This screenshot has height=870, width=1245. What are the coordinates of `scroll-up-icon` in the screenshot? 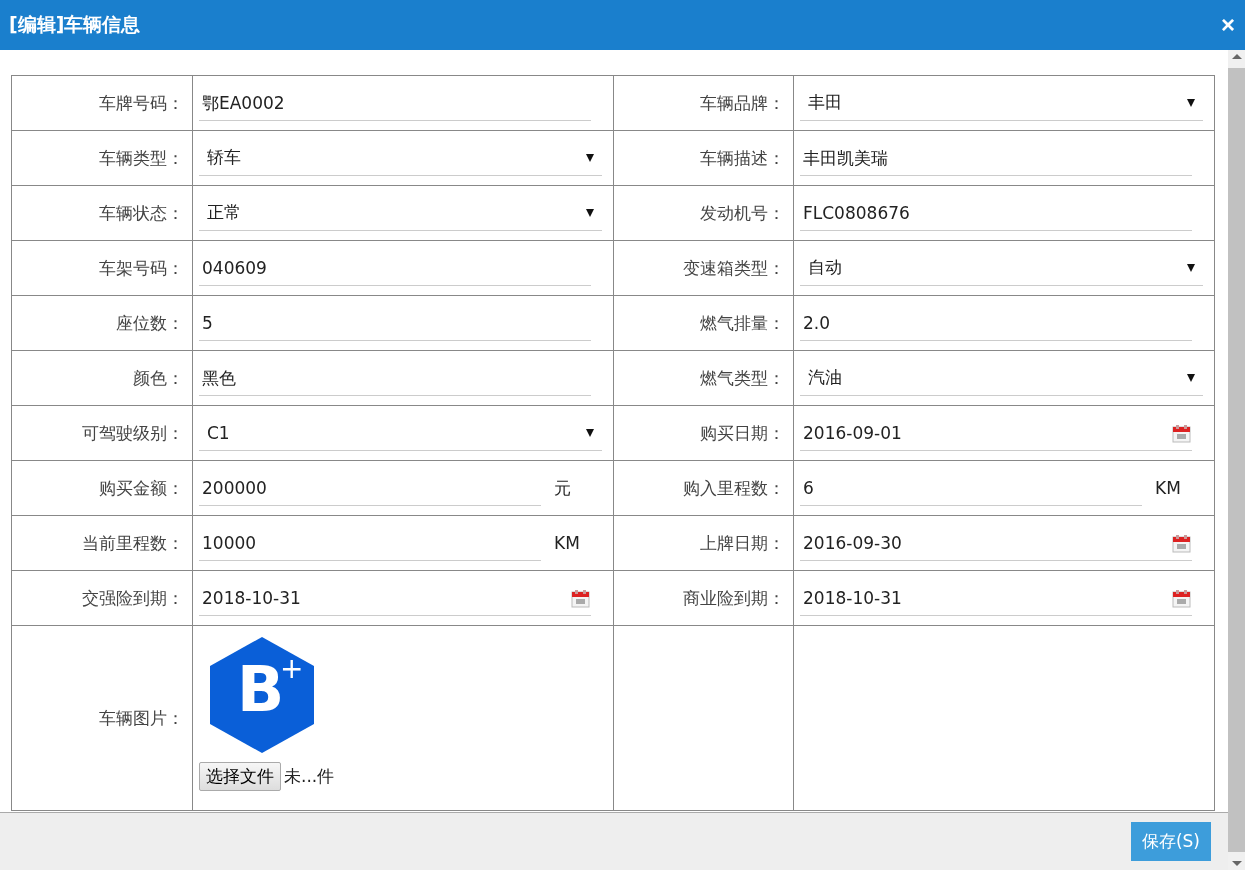 It's located at (1236, 56).